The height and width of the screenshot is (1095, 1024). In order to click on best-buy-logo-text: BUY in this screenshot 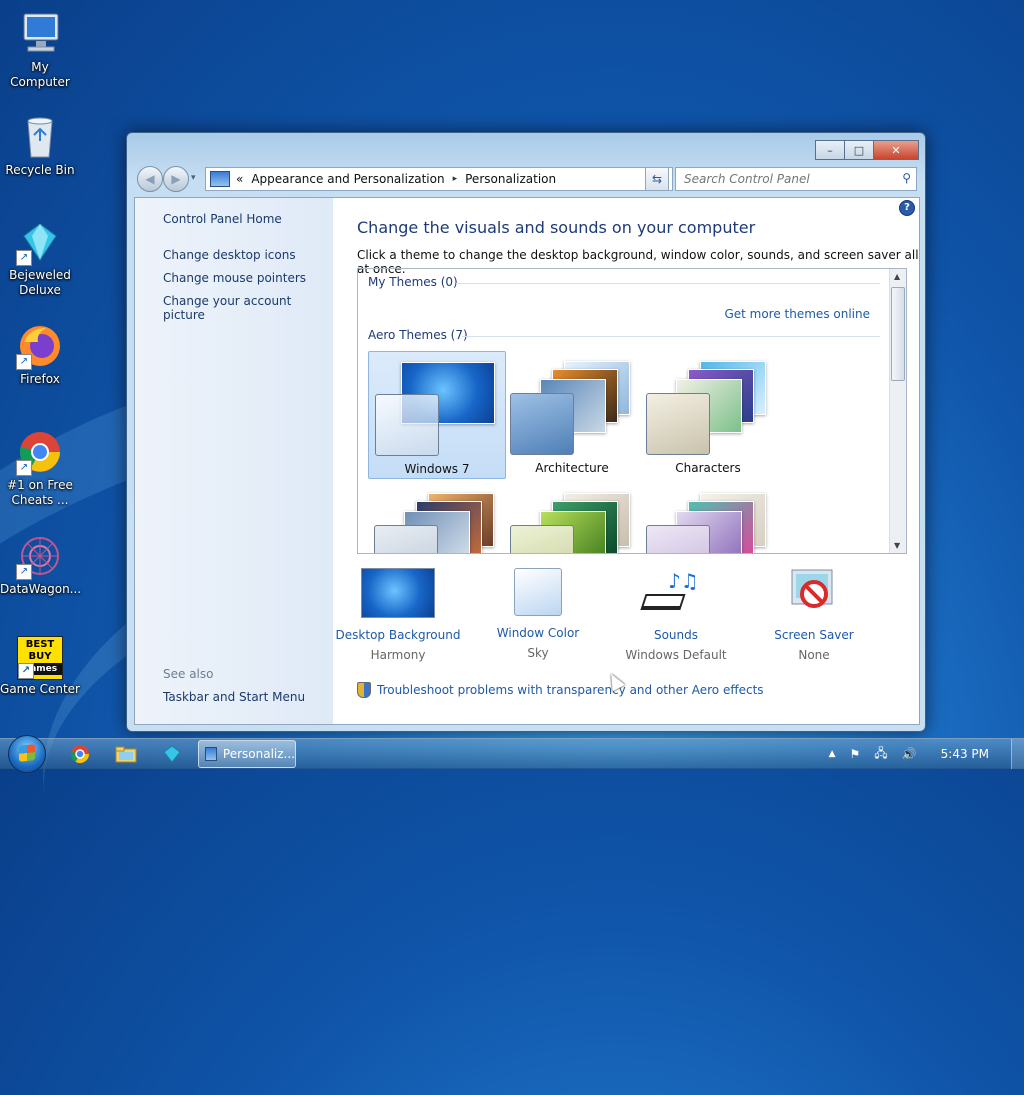, I will do `click(40, 656)`.